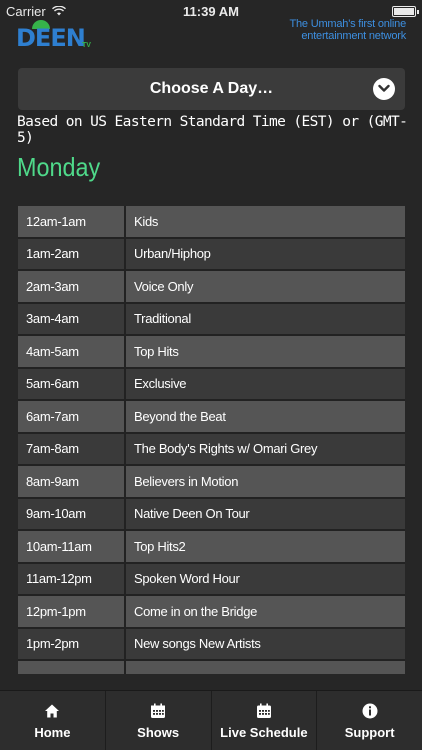 The image size is (422, 750). Describe the element at coordinates (265, 611) in the screenshot. I see `schedule-show: Come in on the Bridge` at that location.